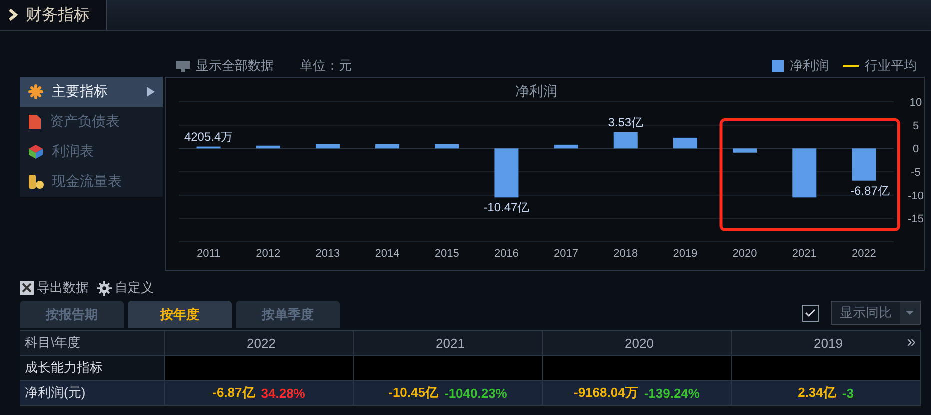  I want to click on table-cell: -9168.04万, so click(606, 393).